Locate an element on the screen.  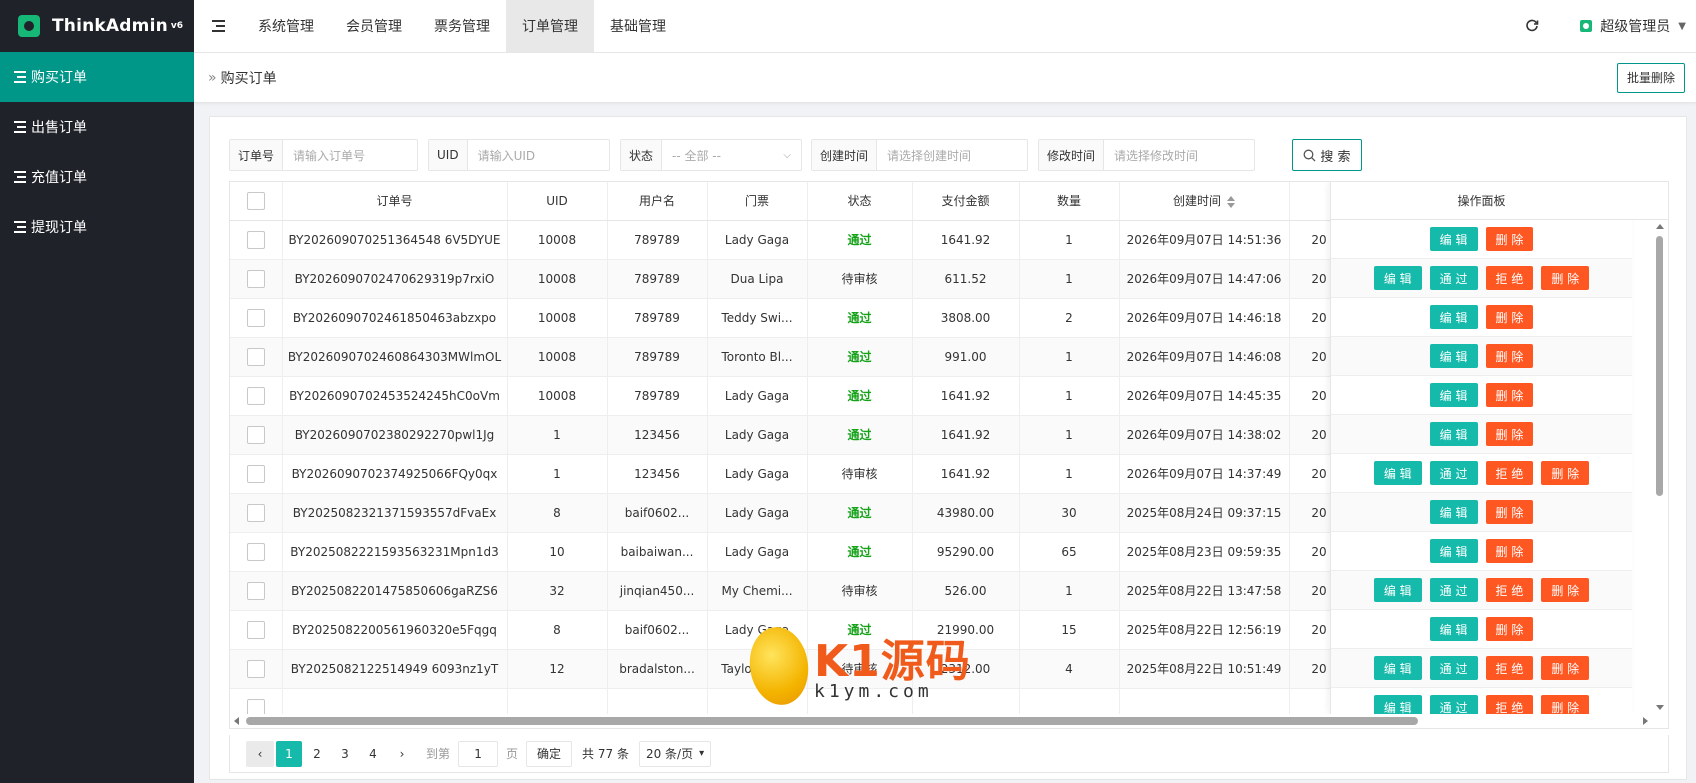
user-menu: 超级管理员 ▼ is located at coordinates (1624, 26).